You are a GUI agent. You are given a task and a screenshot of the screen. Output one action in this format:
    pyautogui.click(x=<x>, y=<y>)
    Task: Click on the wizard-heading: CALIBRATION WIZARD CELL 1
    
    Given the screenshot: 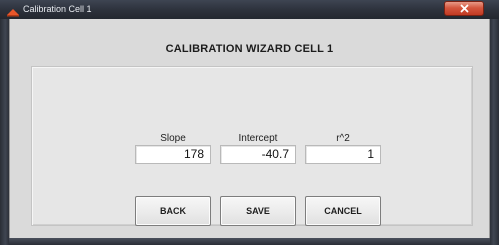 What is the action you would take?
    pyautogui.click(x=249, y=49)
    